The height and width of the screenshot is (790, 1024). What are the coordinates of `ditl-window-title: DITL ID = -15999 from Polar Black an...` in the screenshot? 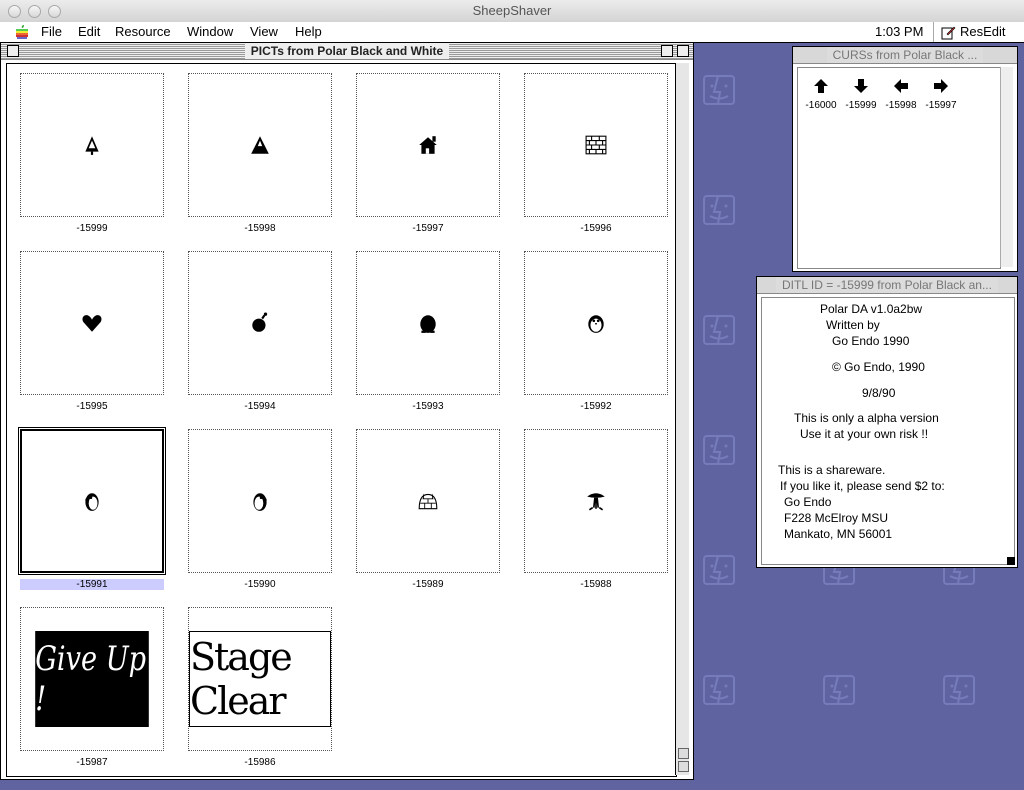 It's located at (887, 285).